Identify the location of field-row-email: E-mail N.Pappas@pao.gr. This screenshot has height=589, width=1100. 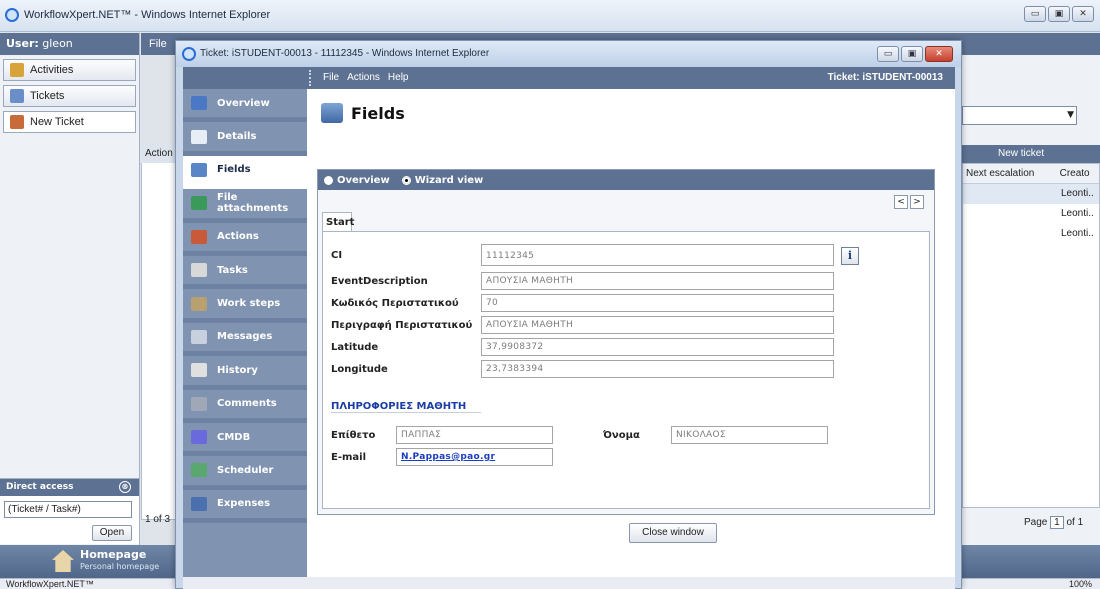
(442, 457).